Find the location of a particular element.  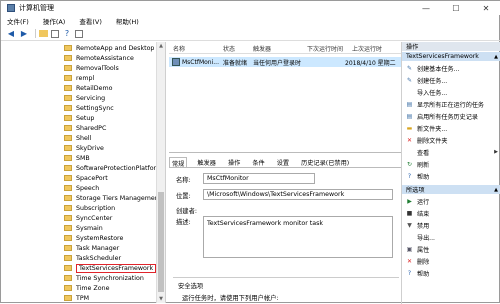

tree-item: Time Zone is located at coordinates (55, 288).